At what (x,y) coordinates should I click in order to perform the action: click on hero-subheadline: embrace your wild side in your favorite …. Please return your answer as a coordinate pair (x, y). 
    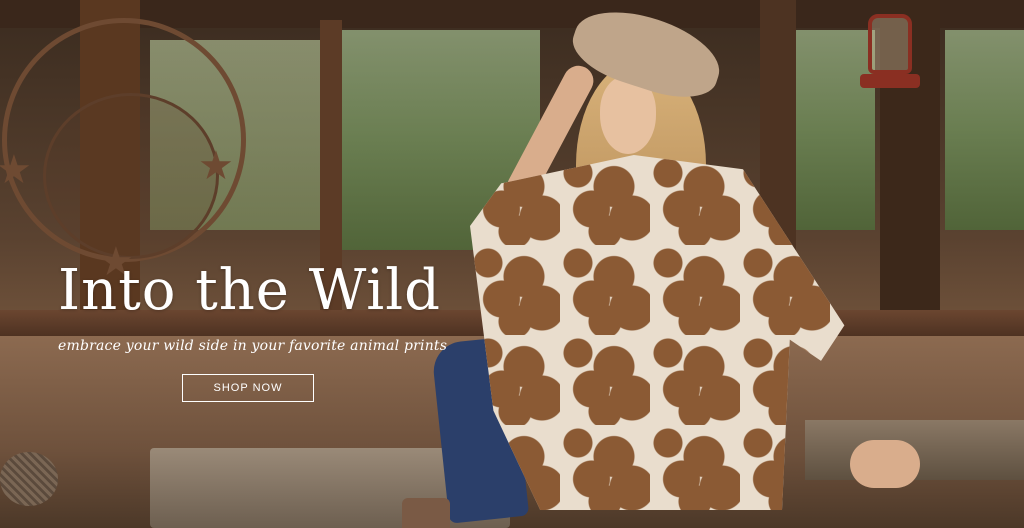
    Looking at the image, I should click on (253, 346).